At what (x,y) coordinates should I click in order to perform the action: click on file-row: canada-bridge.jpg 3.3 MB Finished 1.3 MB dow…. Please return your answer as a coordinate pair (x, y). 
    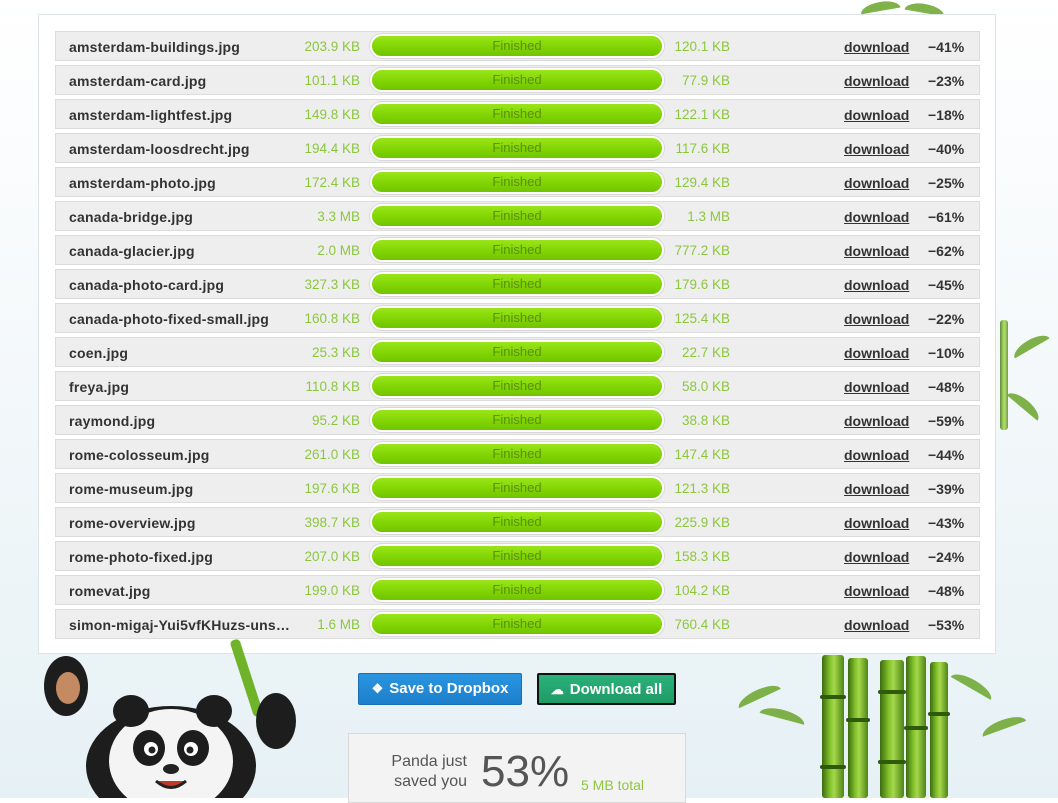
    Looking at the image, I should click on (517, 216).